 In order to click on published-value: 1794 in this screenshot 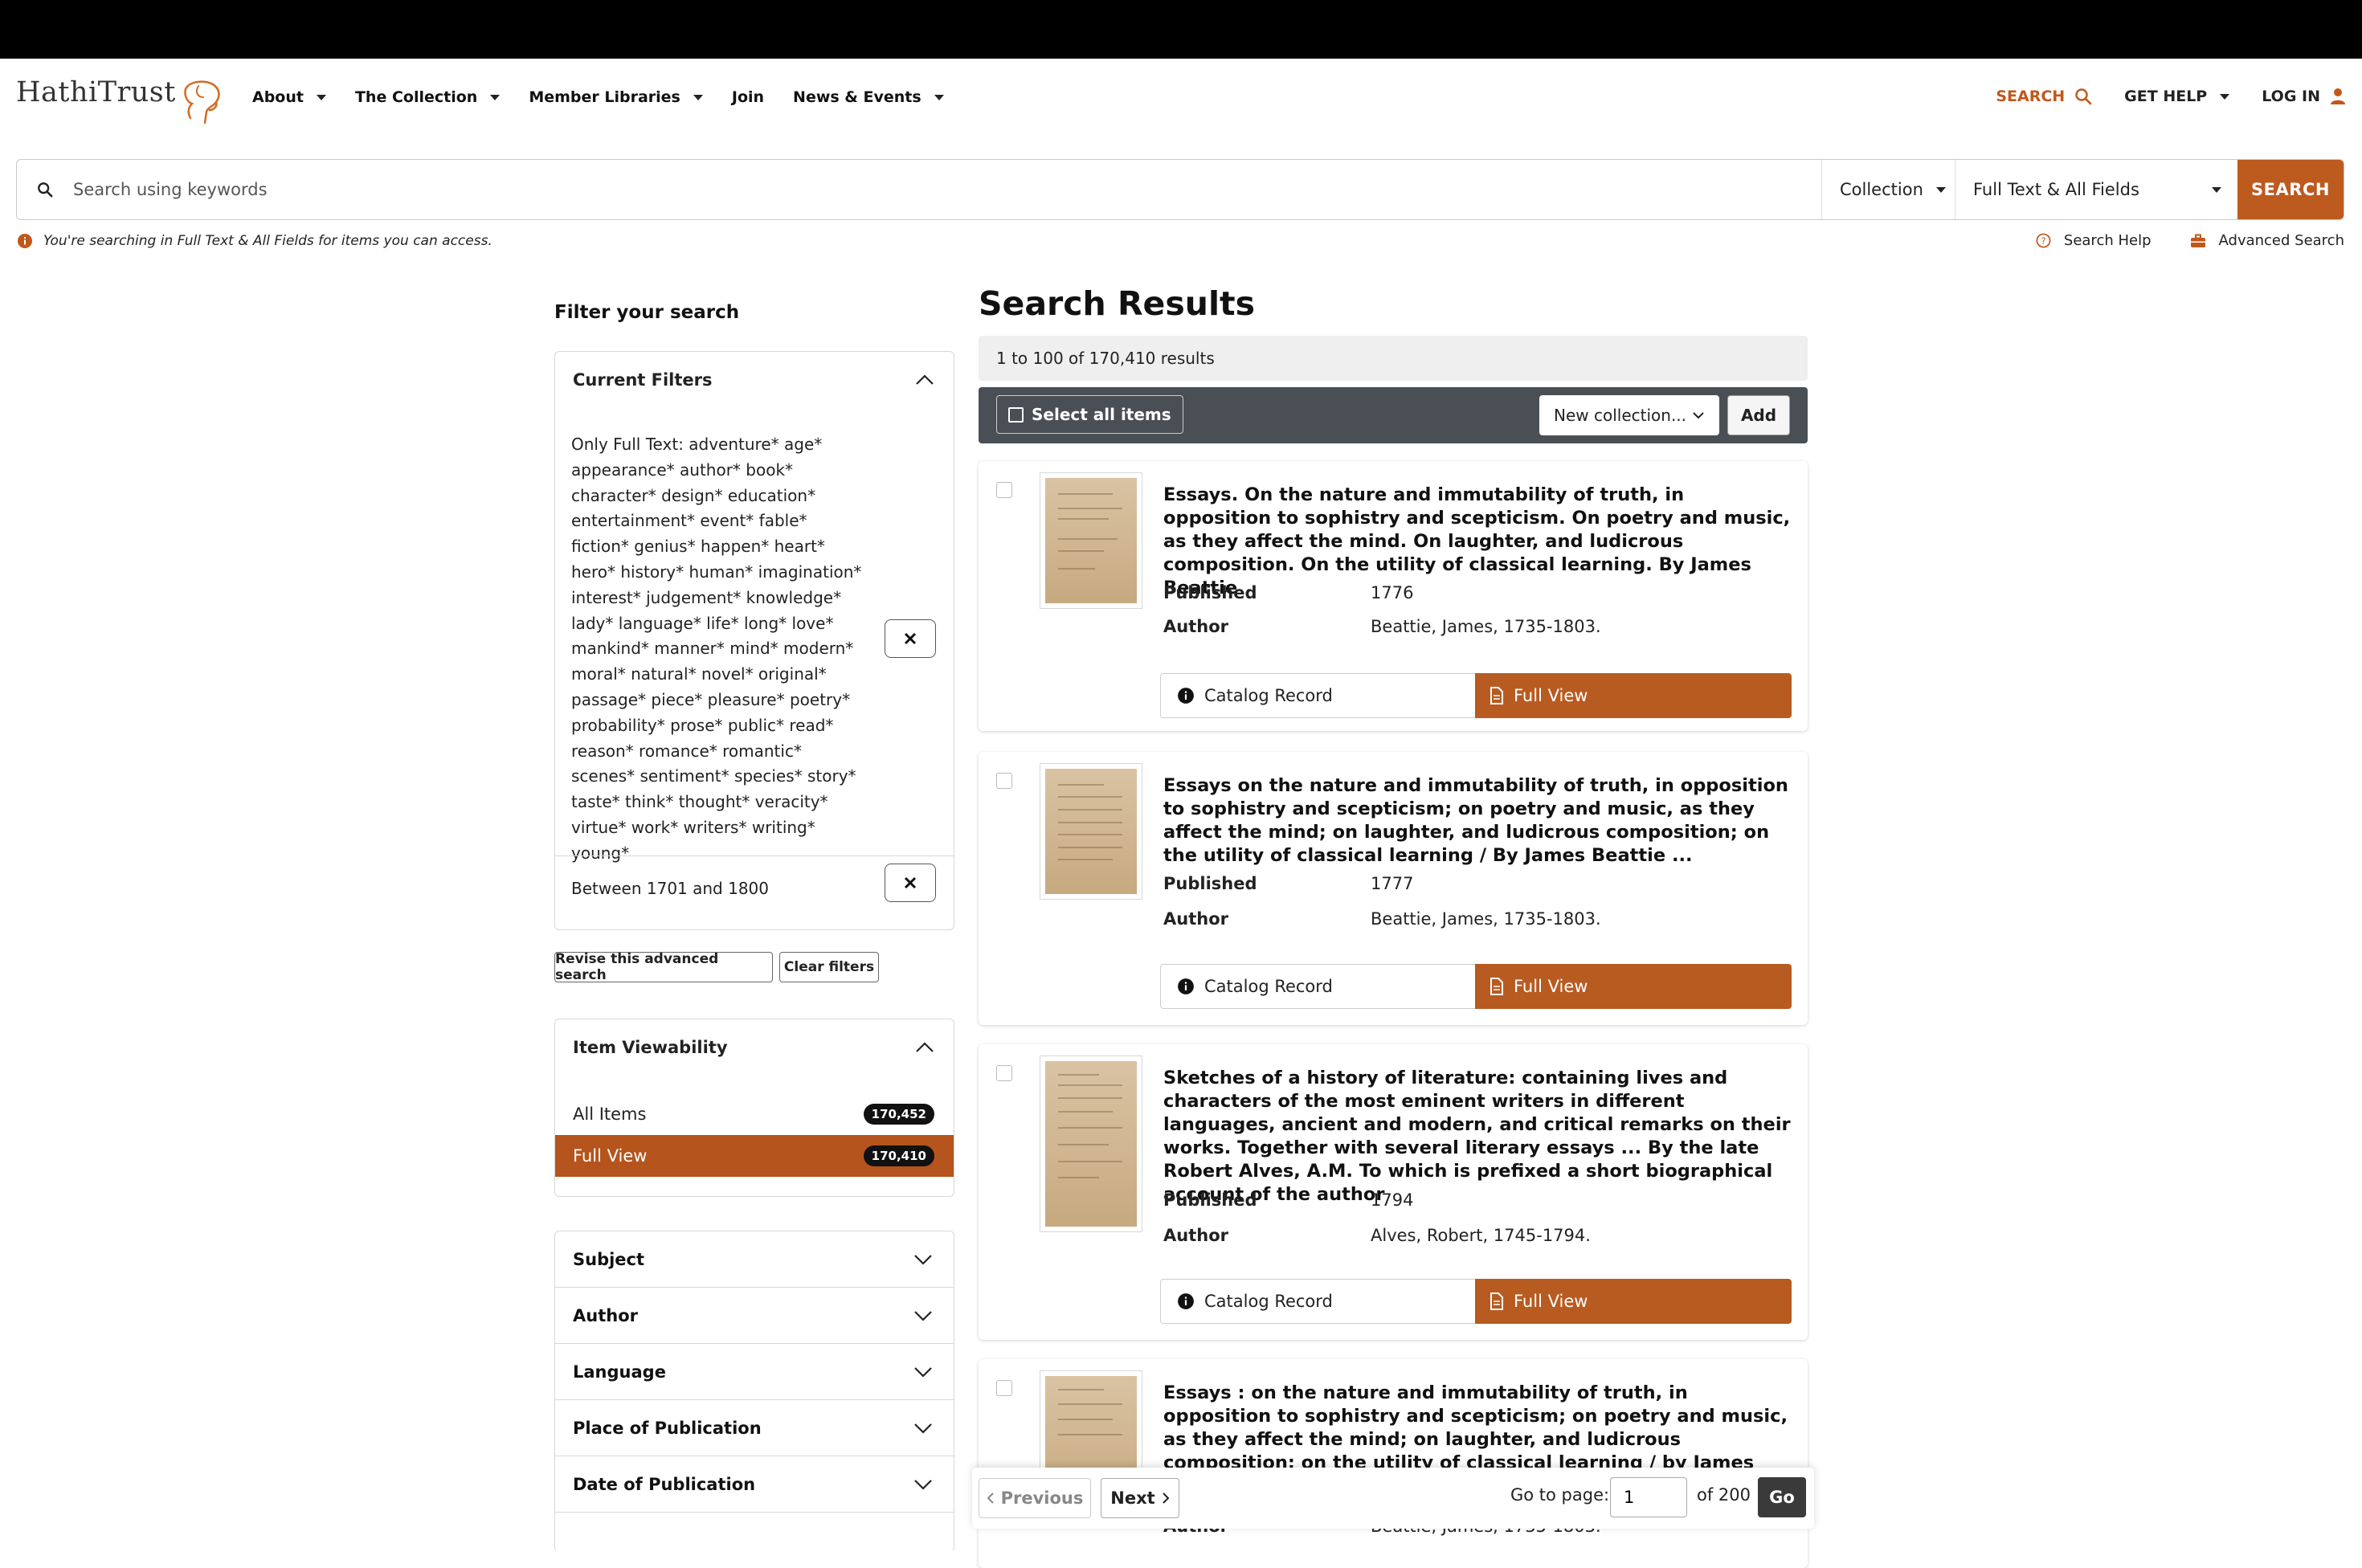, I will do `click(1392, 1200)`.